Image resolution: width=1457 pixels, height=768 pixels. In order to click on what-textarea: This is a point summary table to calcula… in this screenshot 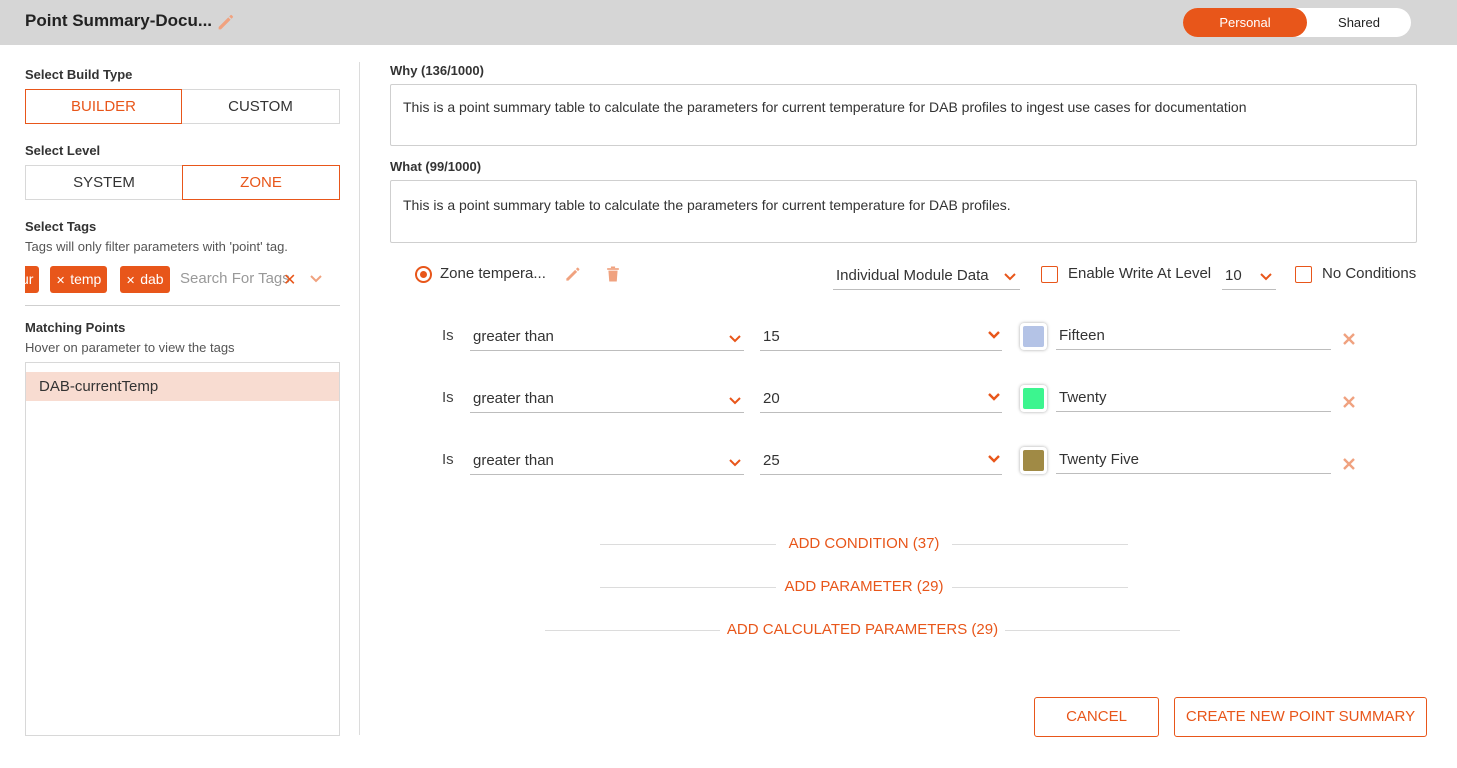, I will do `click(903, 211)`.